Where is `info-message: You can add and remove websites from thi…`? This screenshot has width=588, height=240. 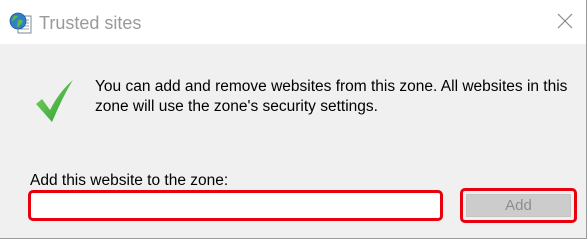
info-message: You can add and remove websites from thi… is located at coordinates (331, 96).